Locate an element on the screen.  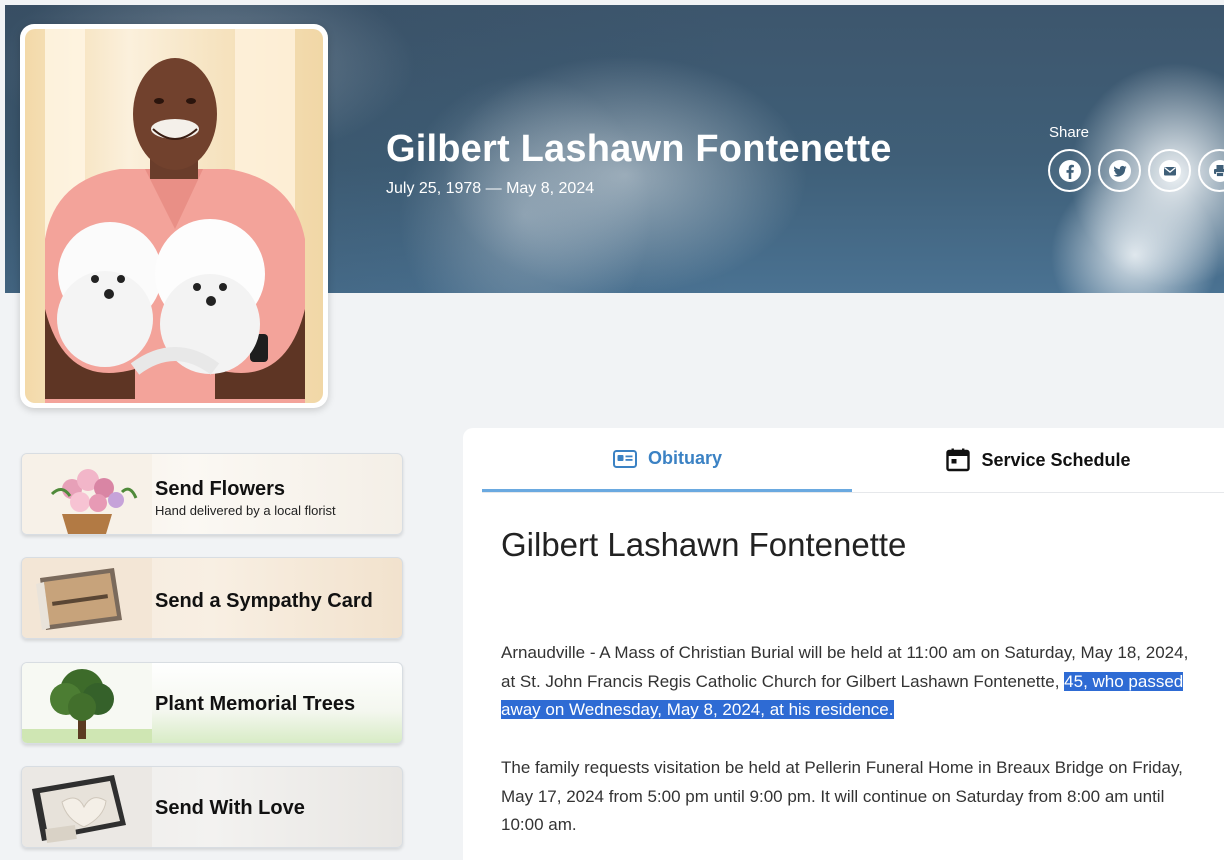
portrait-frame is located at coordinates (174, 216).